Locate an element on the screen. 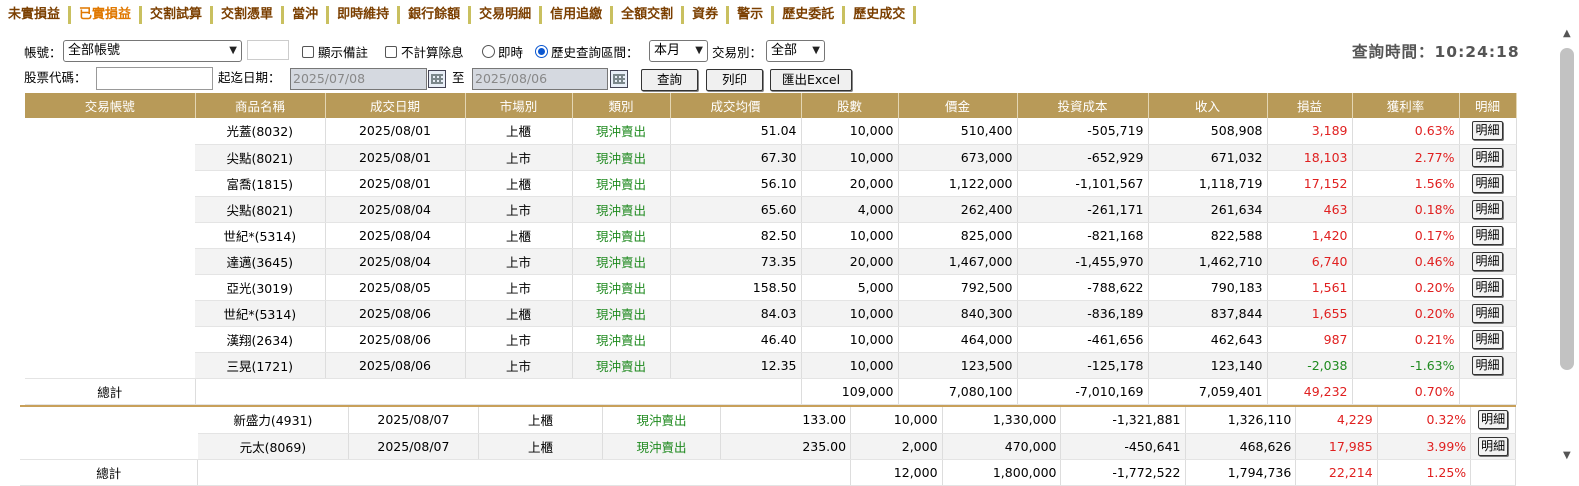 This screenshot has height=486, width=1579. tab-realized: 已實損益 is located at coordinates (107, 15).